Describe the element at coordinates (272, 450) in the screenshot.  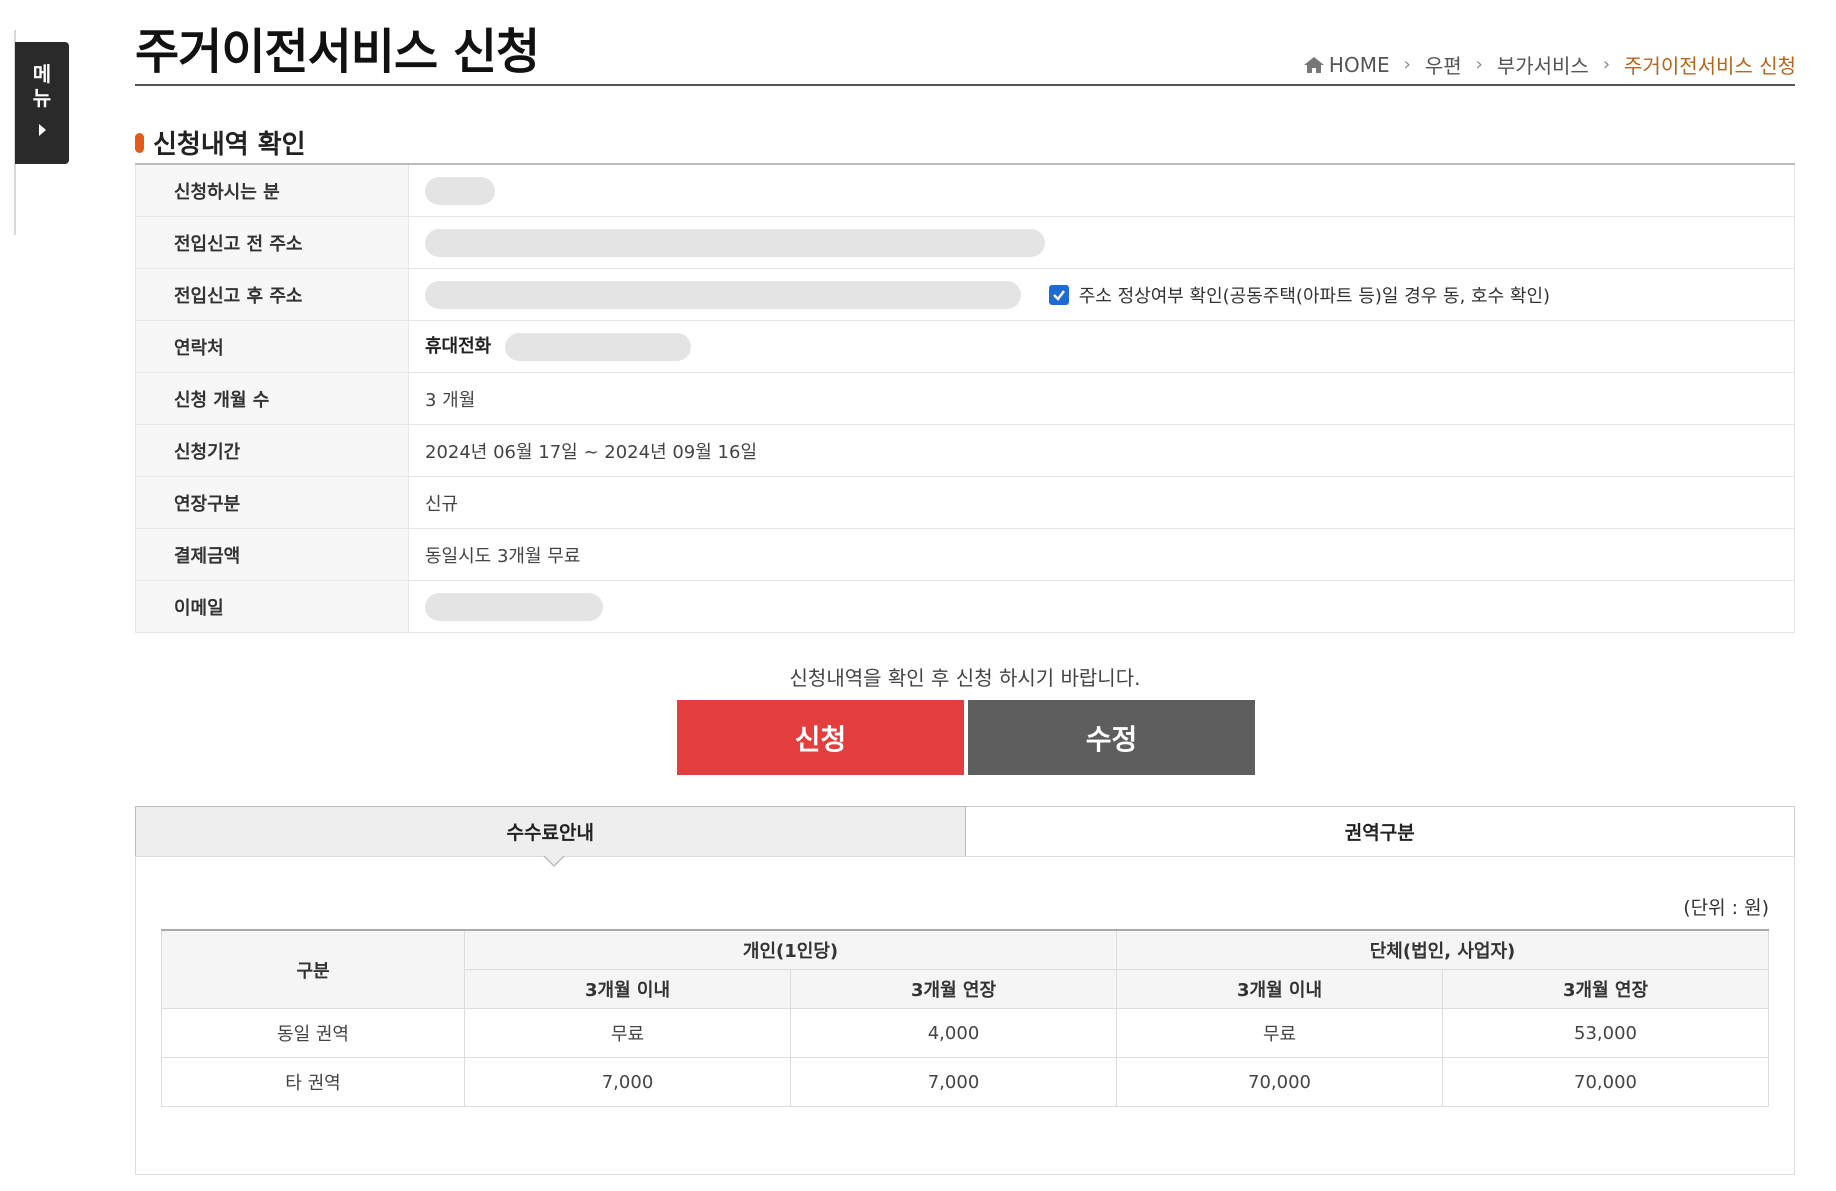
I see `period-label: 신청기간` at that location.